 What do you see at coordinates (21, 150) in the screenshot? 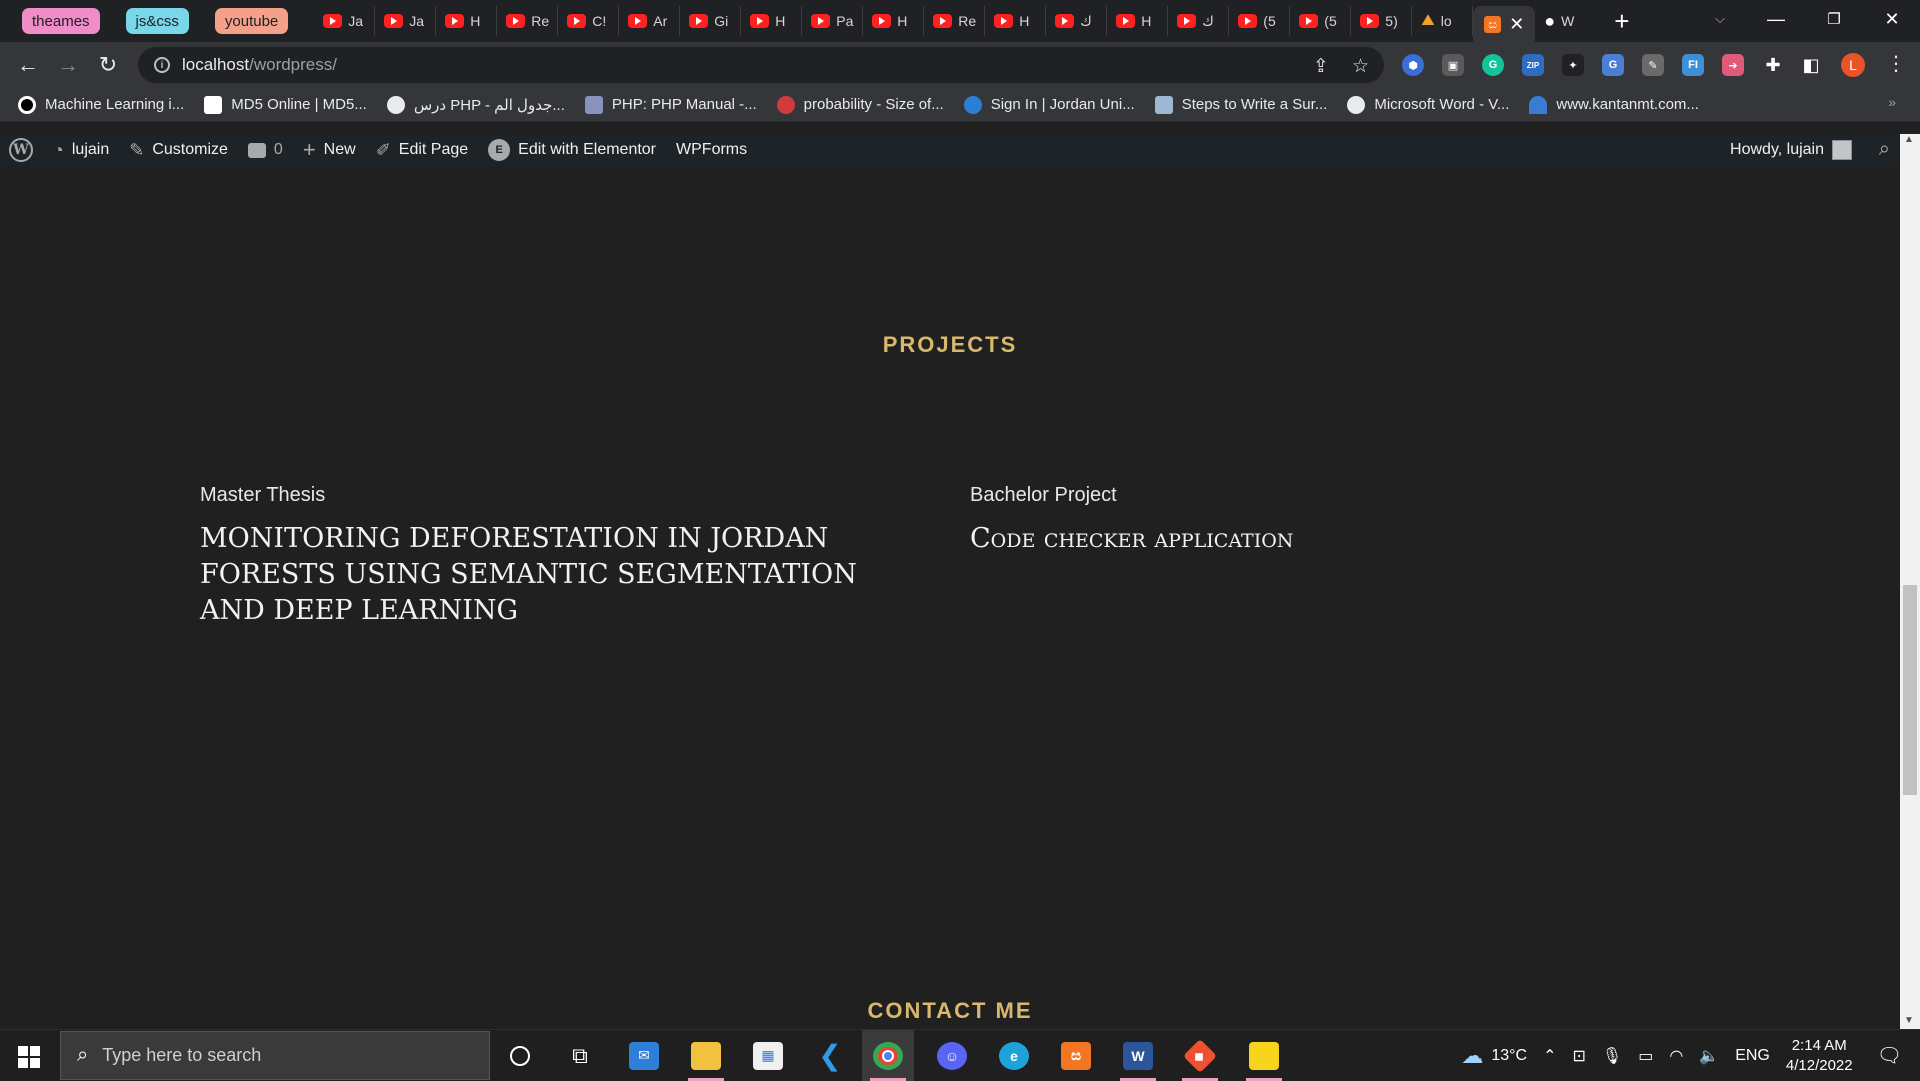
I see `wp-logo-menu: W` at bounding box center [21, 150].